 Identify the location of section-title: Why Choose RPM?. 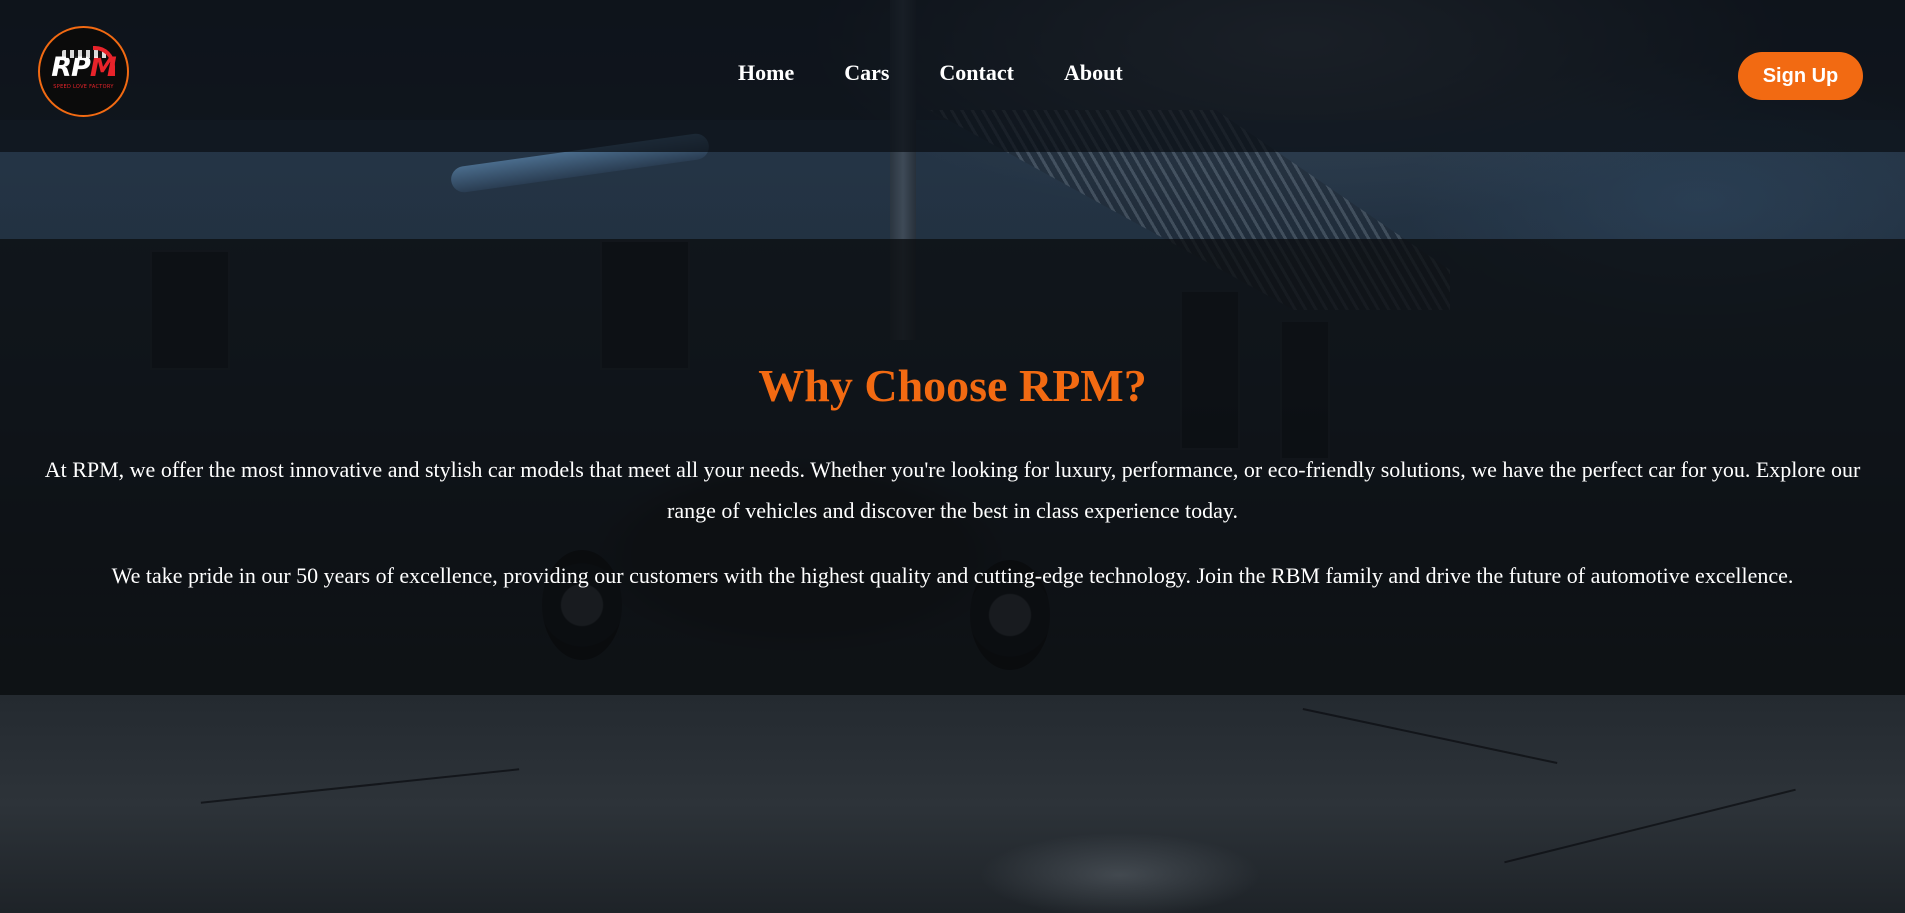
(952, 385).